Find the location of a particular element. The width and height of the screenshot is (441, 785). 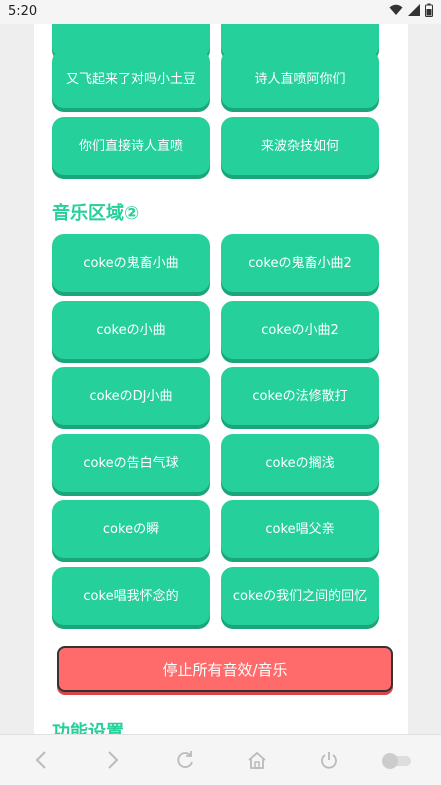

status-bar: 5:20 is located at coordinates (220, 12).